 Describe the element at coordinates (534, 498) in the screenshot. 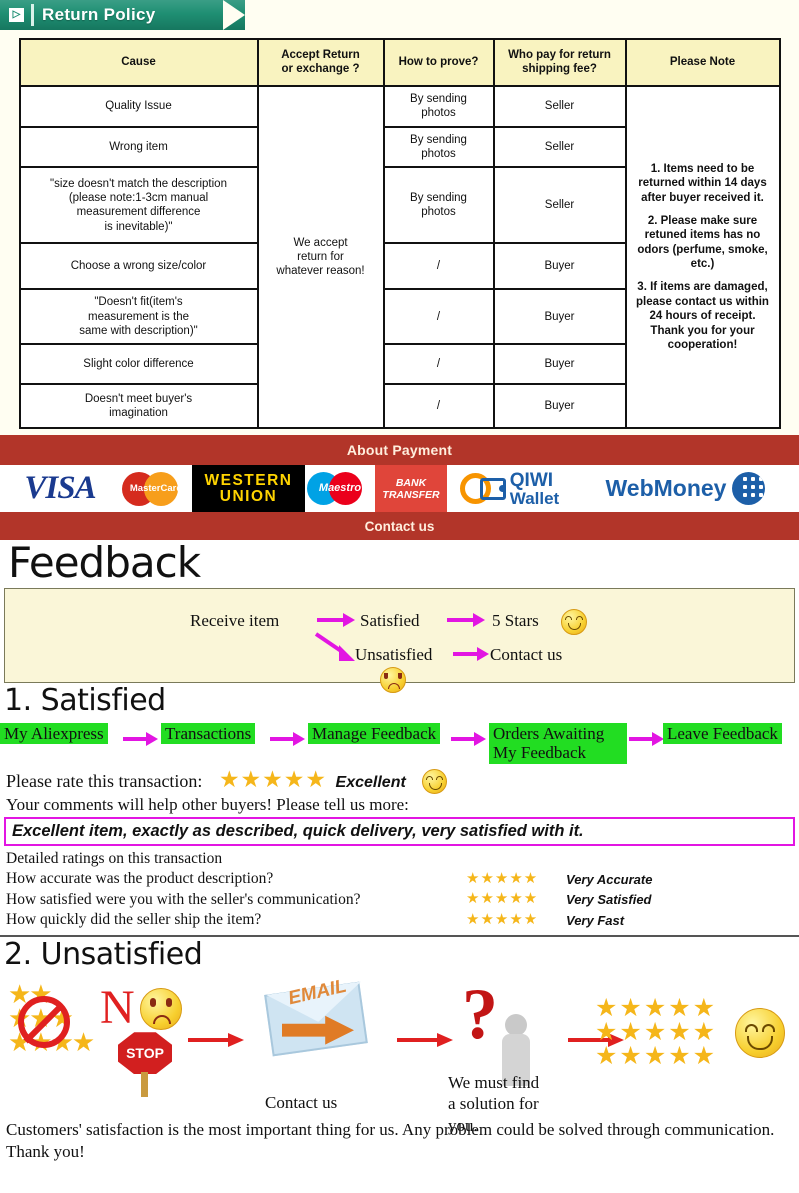

I see `qiwi-line2: Wallet` at that location.